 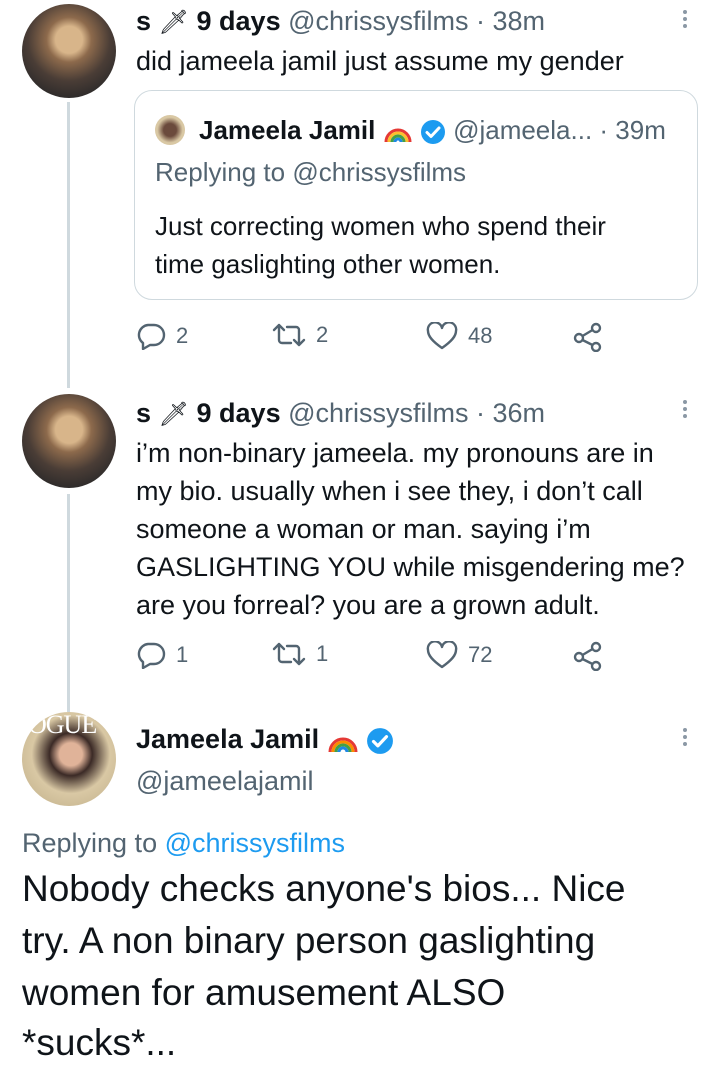 I want to click on retweet-count: 1, so click(x=322, y=653).